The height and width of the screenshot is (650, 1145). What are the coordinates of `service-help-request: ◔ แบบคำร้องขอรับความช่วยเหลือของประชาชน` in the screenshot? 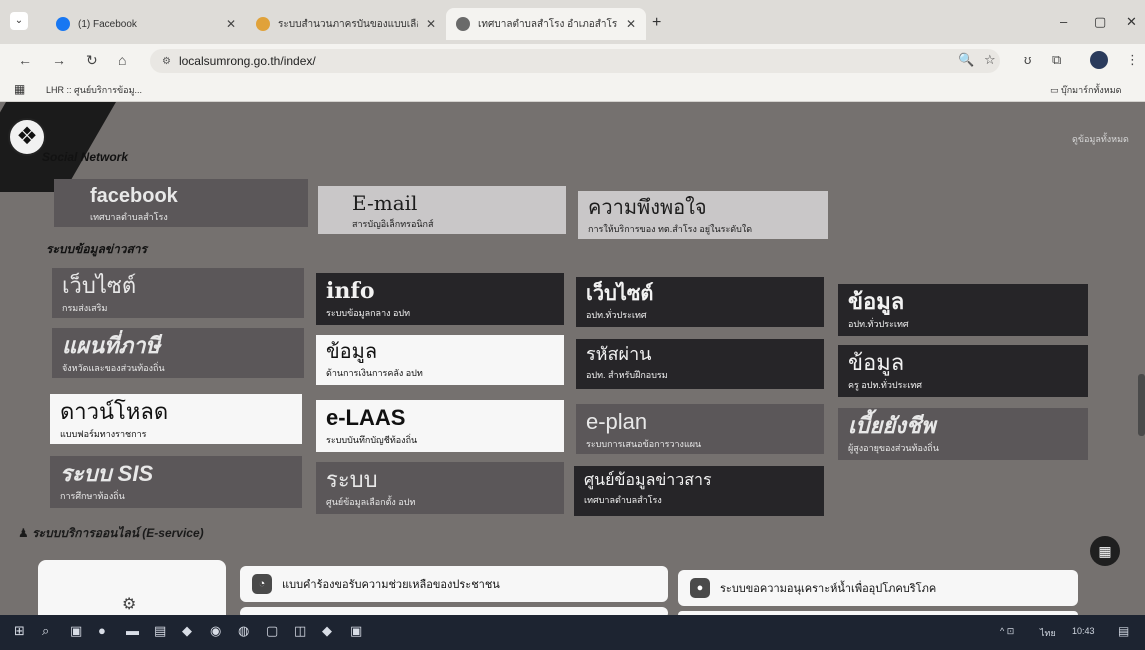 It's located at (454, 584).